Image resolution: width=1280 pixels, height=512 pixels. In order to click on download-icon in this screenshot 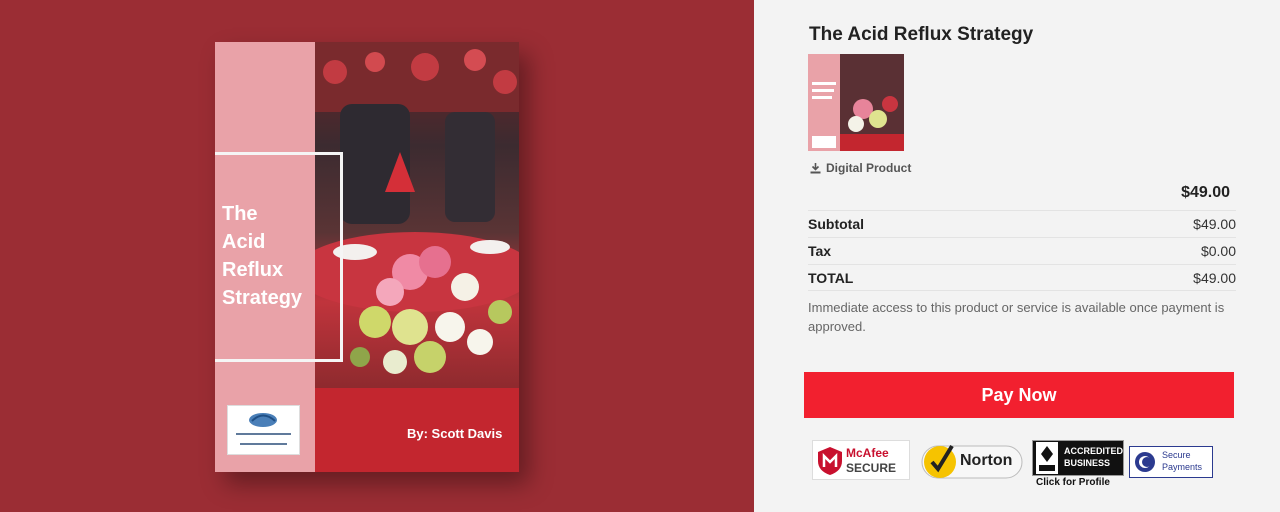, I will do `click(815, 167)`.